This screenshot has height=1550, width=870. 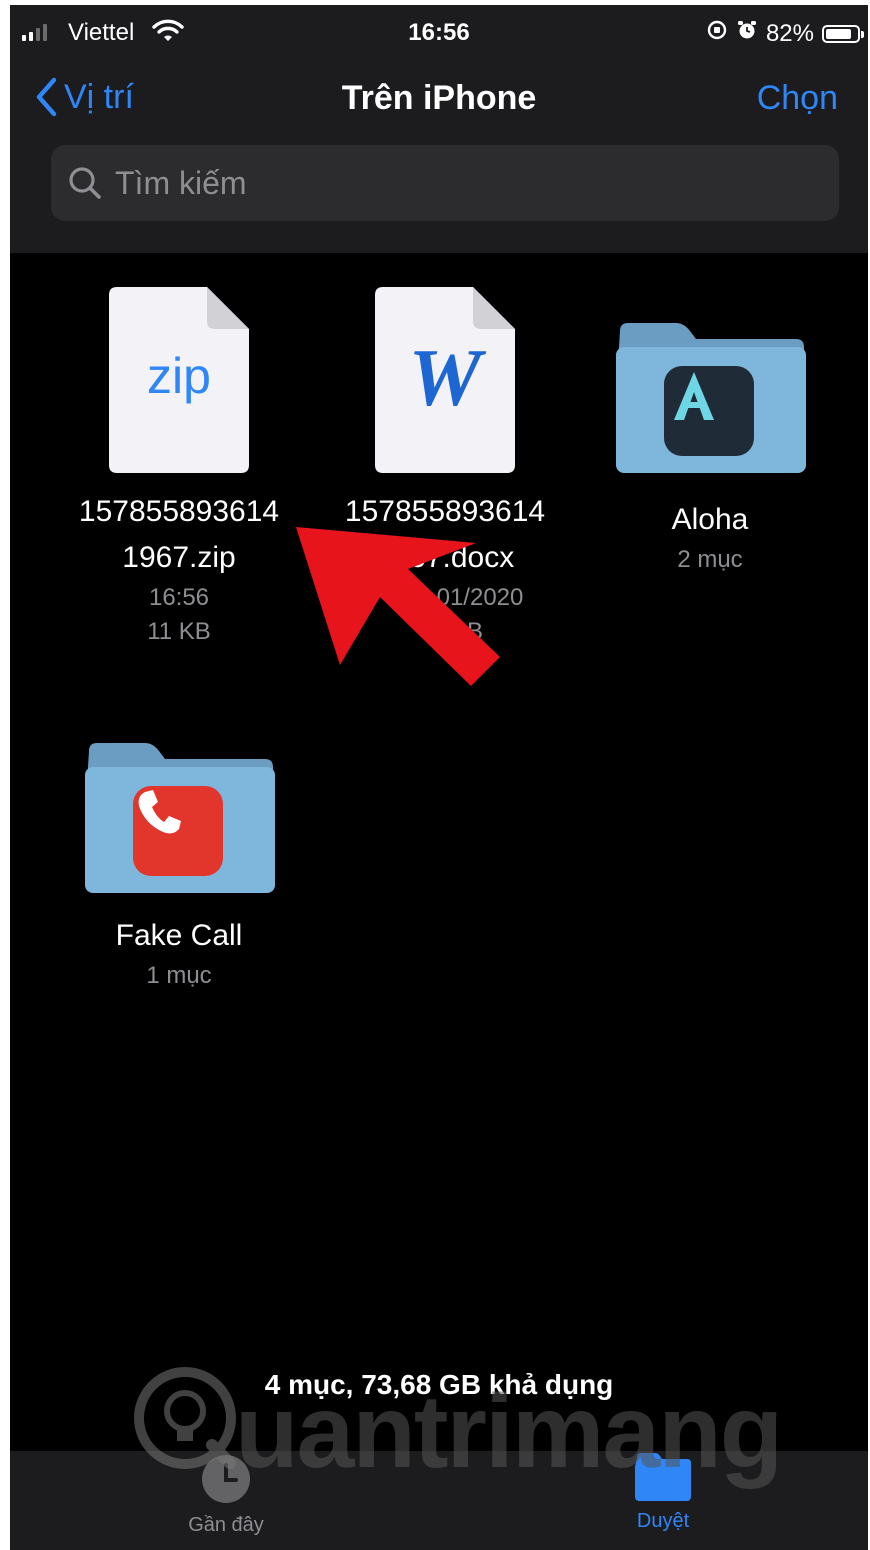 I want to click on annotation-arrow, so click(x=398, y=606).